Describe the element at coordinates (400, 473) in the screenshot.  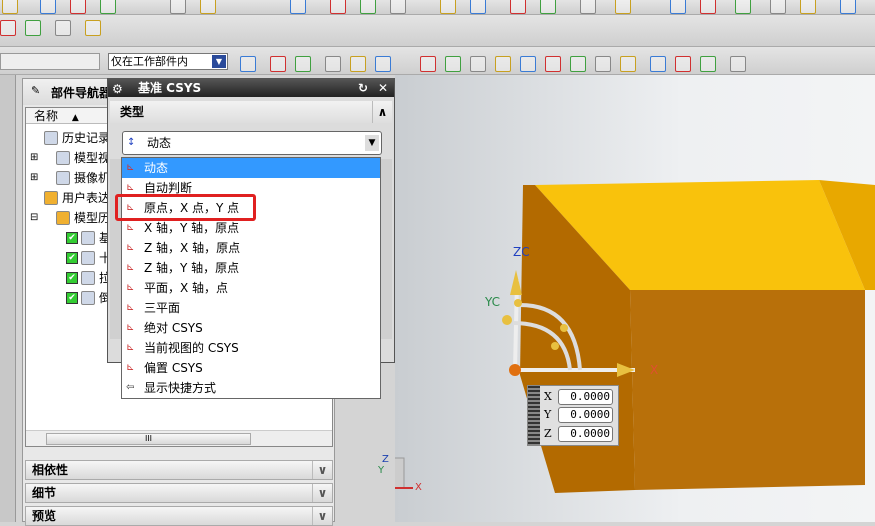
I see `triad-cube` at that location.